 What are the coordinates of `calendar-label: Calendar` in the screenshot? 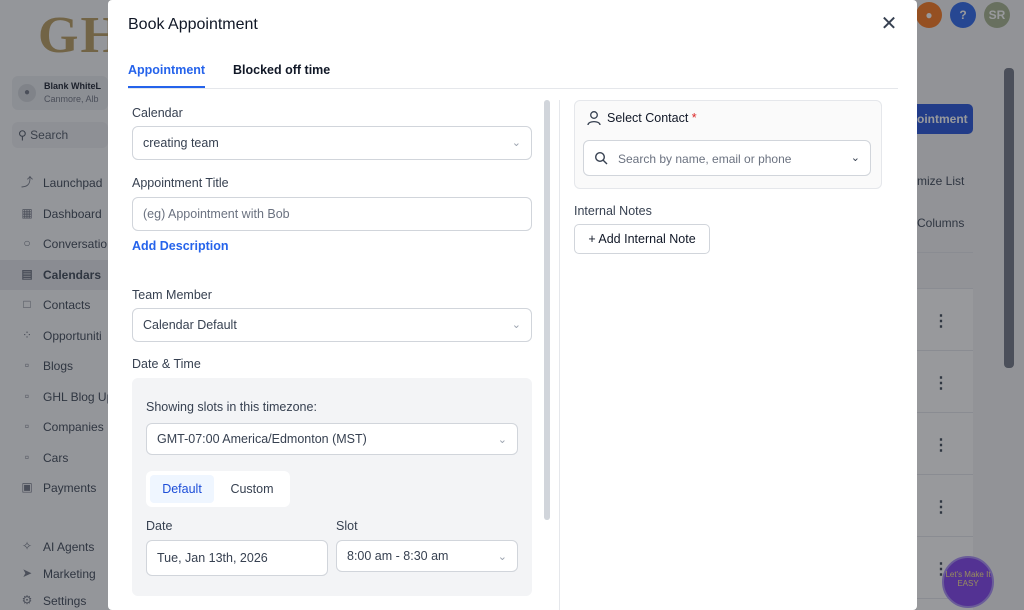 It's located at (157, 113).